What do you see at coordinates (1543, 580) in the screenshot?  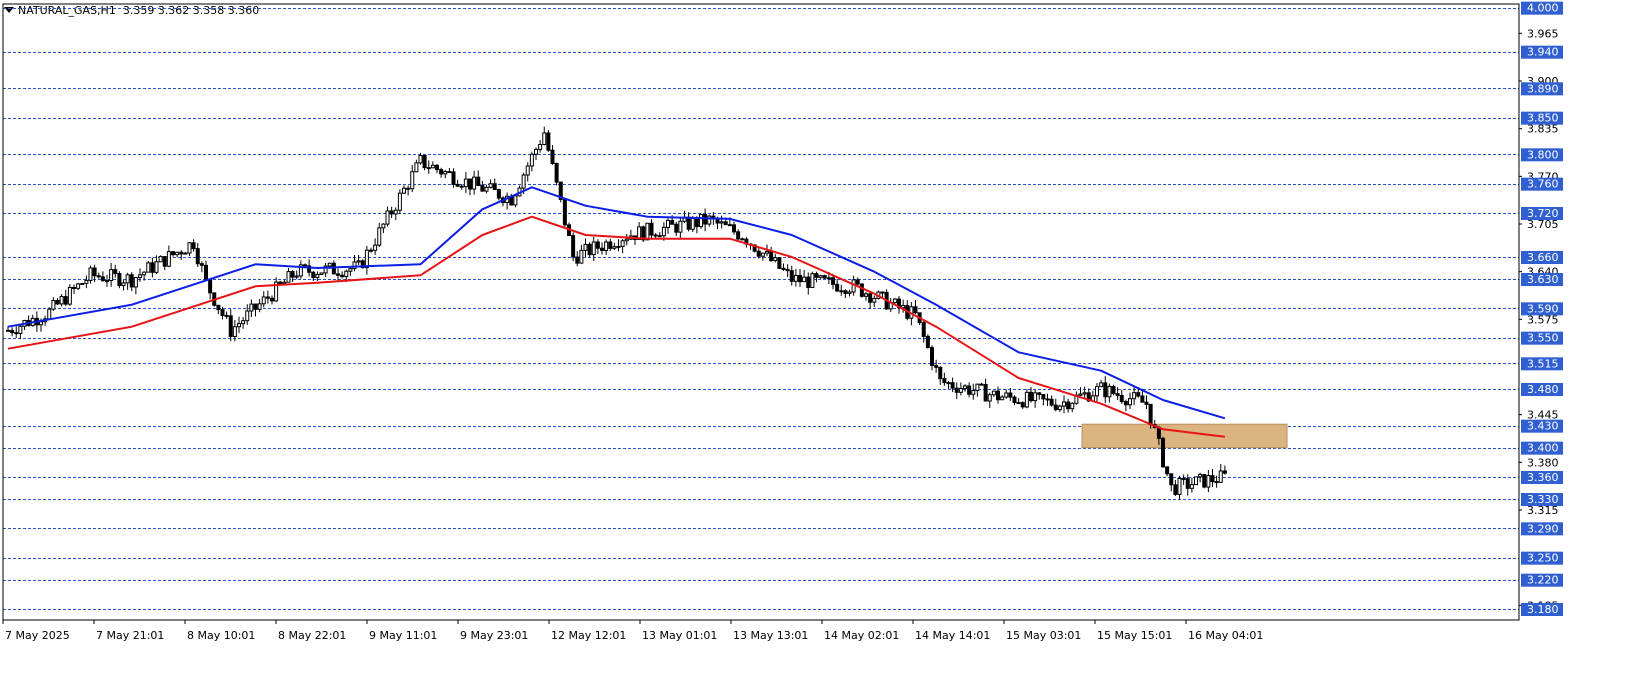 I see `price-badge-label: 3.220` at bounding box center [1543, 580].